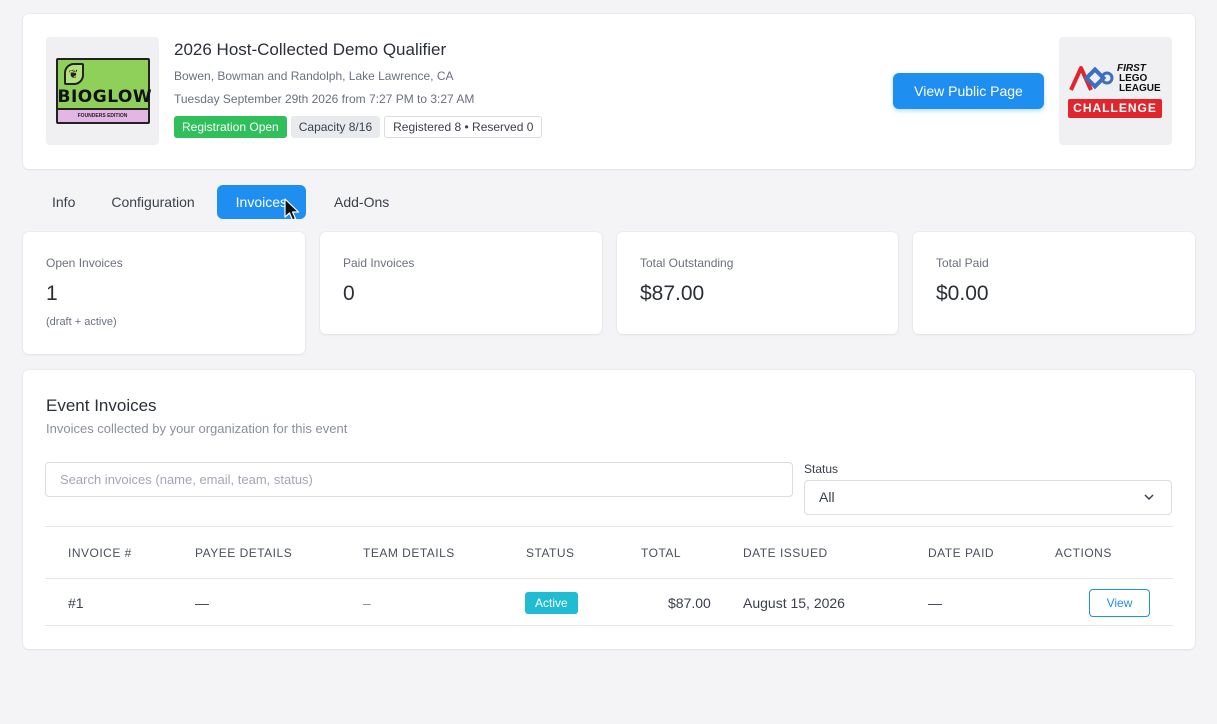 The image size is (1217, 724). Describe the element at coordinates (794, 603) in the screenshot. I see `cell-date-issued: August 15, 2026` at that location.